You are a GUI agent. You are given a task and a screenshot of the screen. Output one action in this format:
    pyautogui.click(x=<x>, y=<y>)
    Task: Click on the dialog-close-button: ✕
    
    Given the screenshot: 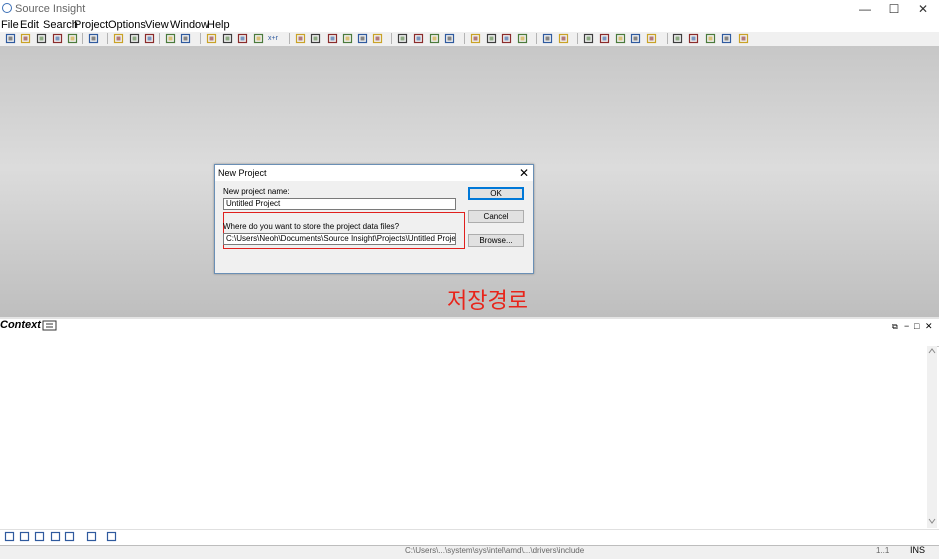 What is the action you would take?
    pyautogui.click(x=524, y=173)
    